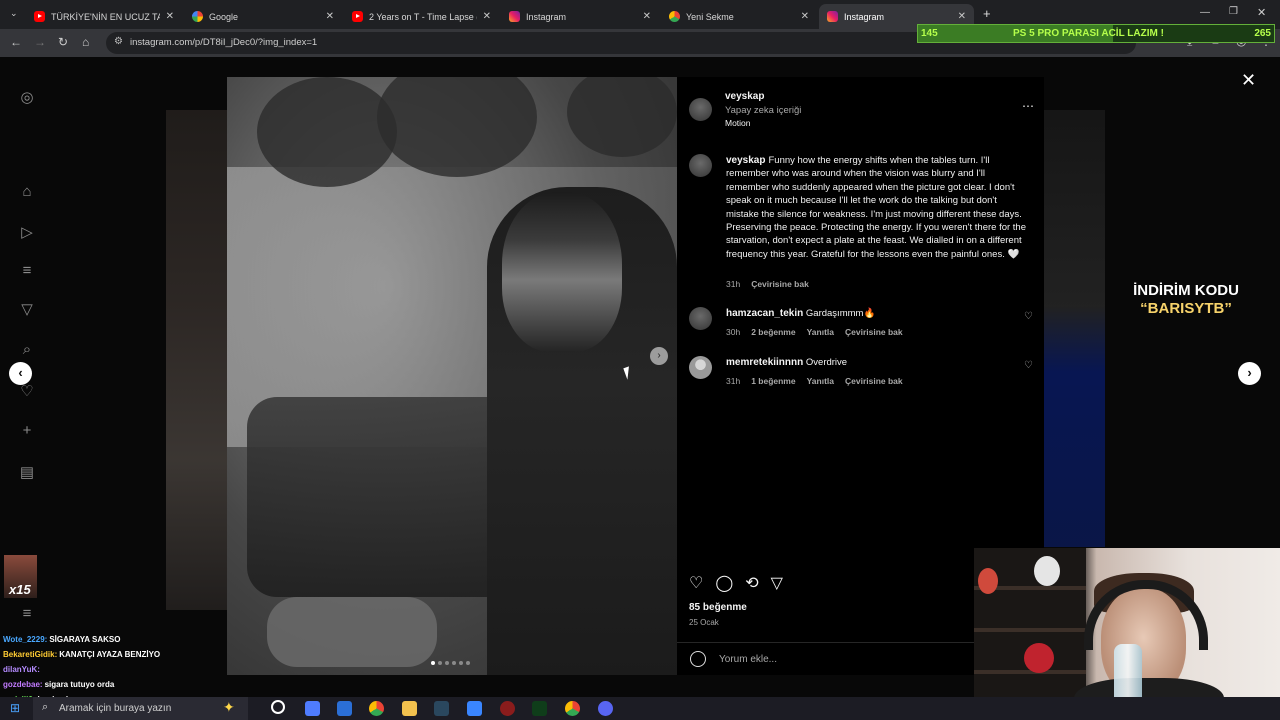  What do you see at coordinates (27, 473) in the screenshot?
I see `insights-icon: ▤` at bounding box center [27, 473].